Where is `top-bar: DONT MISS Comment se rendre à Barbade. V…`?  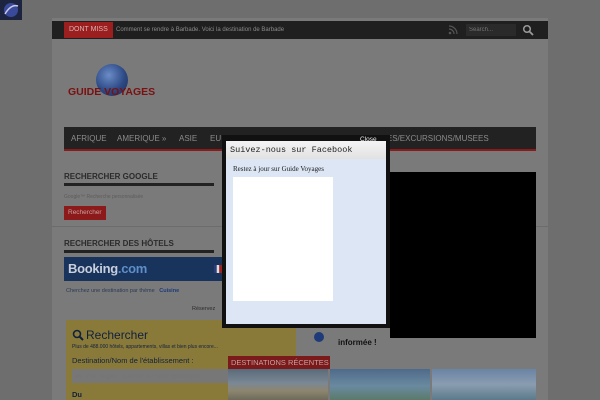 top-bar: DONT MISS Comment se rendre à Barbade. V… is located at coordinates (300, 30).